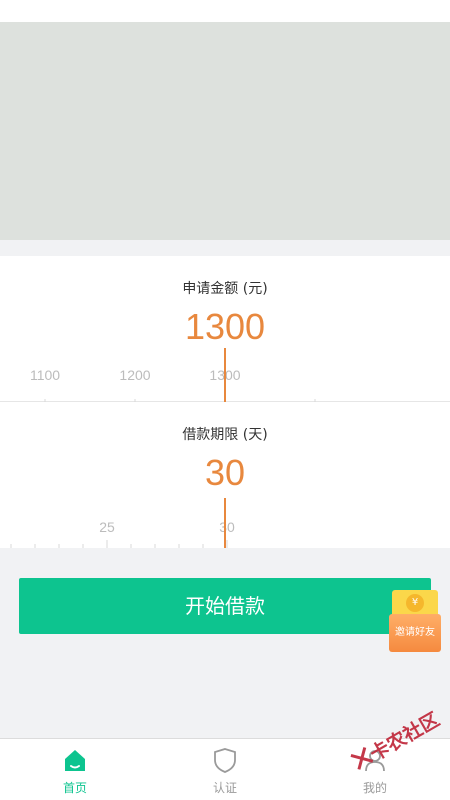 The image size is (450, 800). Describe the element at coordinates (225, 435) in the screenshot. I see `term-title: 借款期限 (天)` at that location.